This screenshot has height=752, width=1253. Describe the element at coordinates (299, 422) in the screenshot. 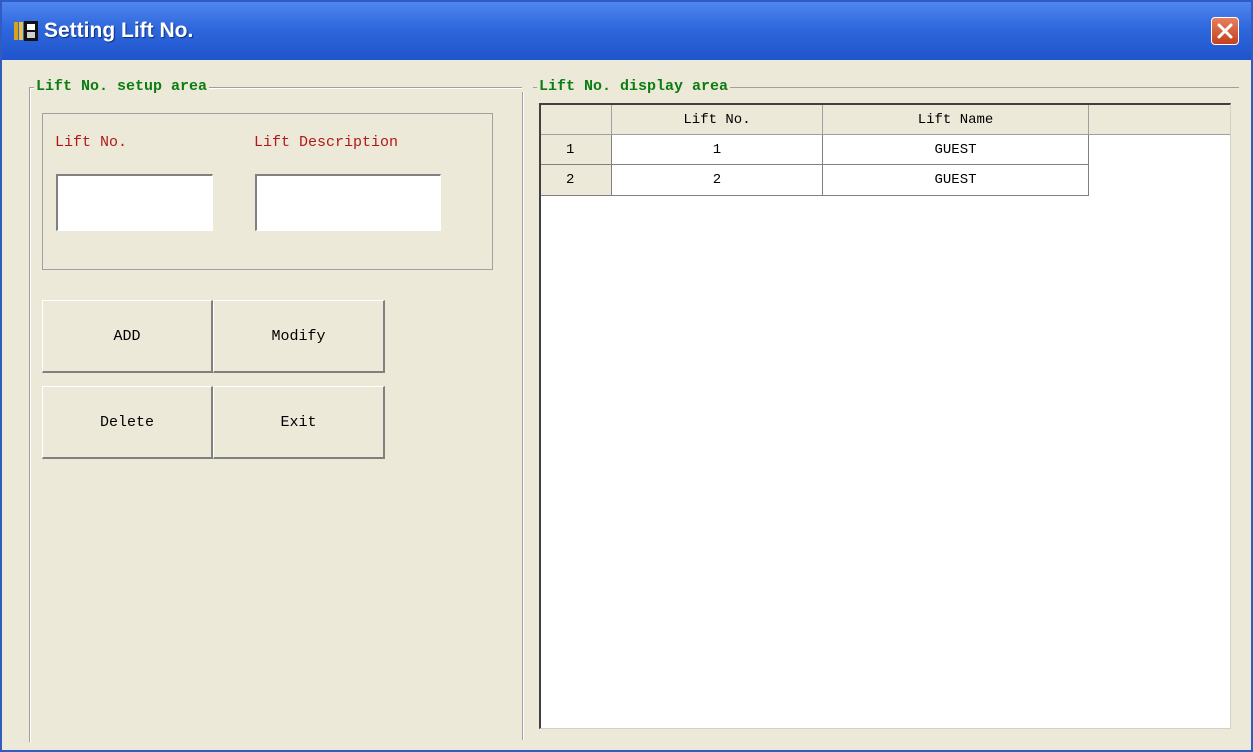

I see `exit-button: Exit` at that location.